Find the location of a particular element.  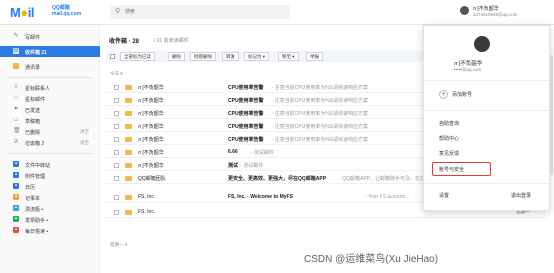

report-button: 举报 is located at coordinates (314, 56).